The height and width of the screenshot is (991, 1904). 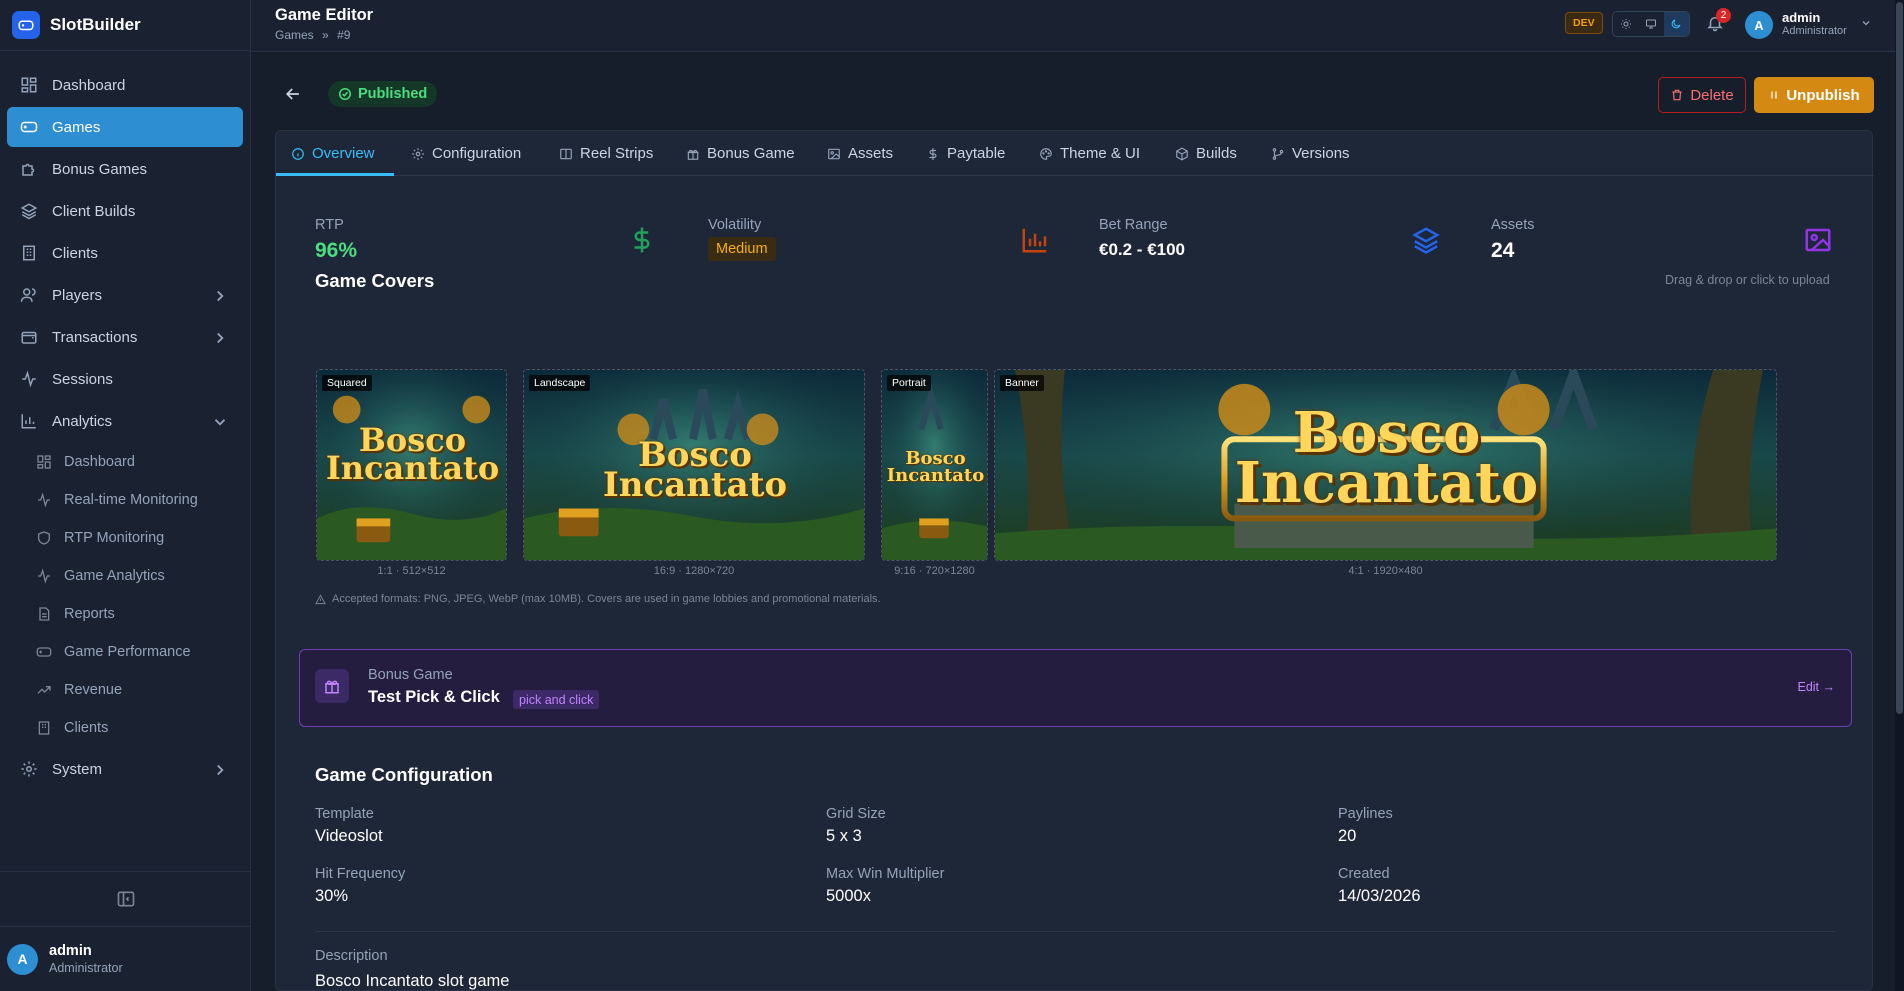 What do you see at coordinates (127, 652) in the screenshot?
I see `sidebar-subitem-label: Game Performance` at bounding box center [127, 652].